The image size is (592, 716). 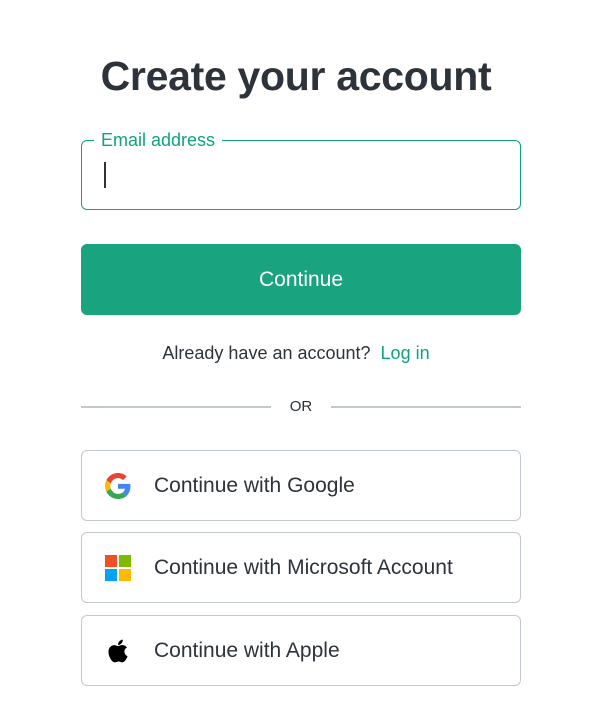 I want to click on divider-or-text: OR, so click(x=301, y=406).